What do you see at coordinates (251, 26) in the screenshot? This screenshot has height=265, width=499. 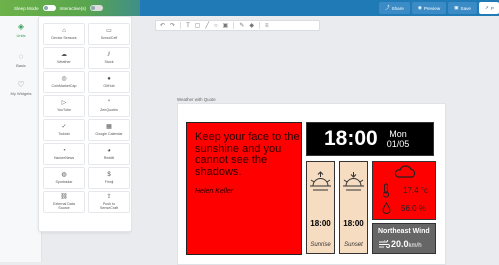 I see `fill-icon: ◆` at bounding box center [251, 26].